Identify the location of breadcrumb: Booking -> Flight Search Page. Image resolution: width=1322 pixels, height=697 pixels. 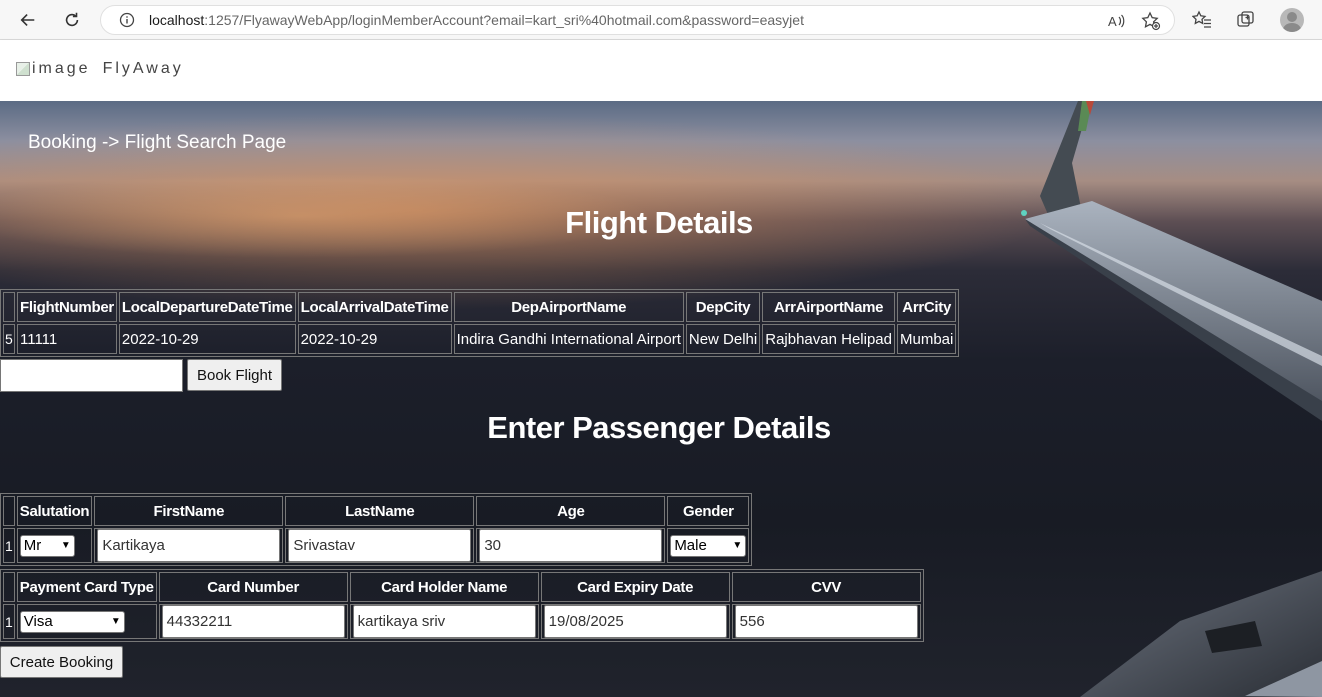
(157, 142).